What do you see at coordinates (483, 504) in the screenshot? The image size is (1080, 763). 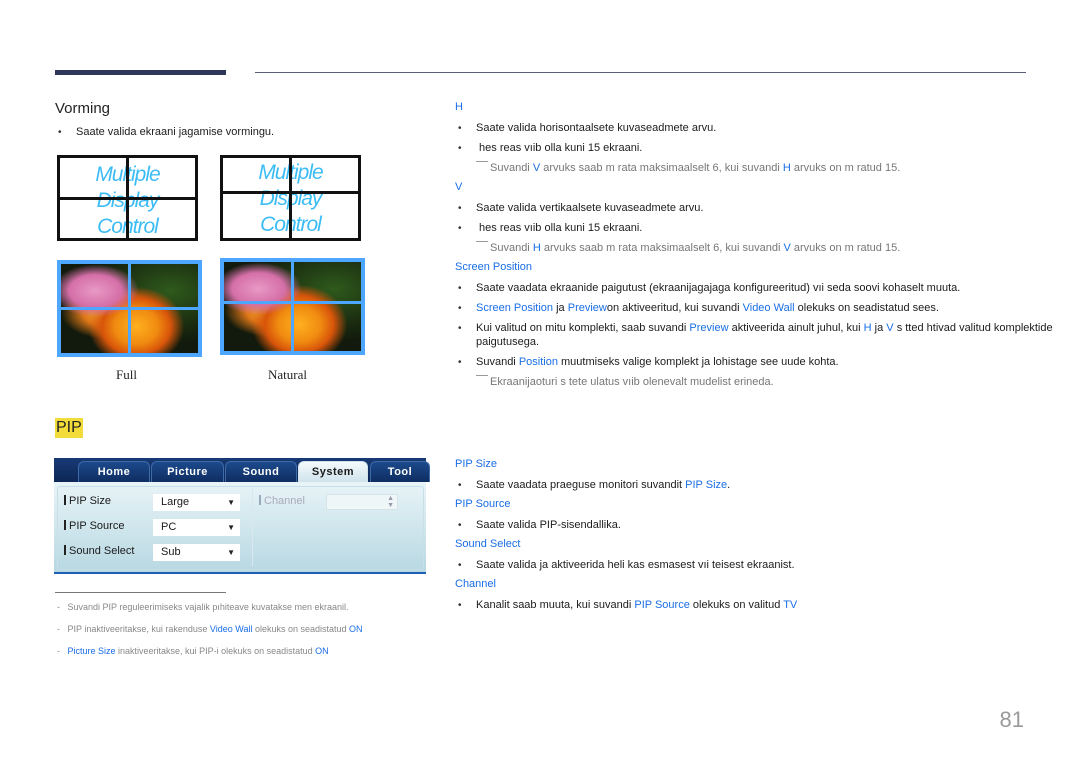 I see `heading-pip-source: PIP Source` at bounding box center [483, 504].